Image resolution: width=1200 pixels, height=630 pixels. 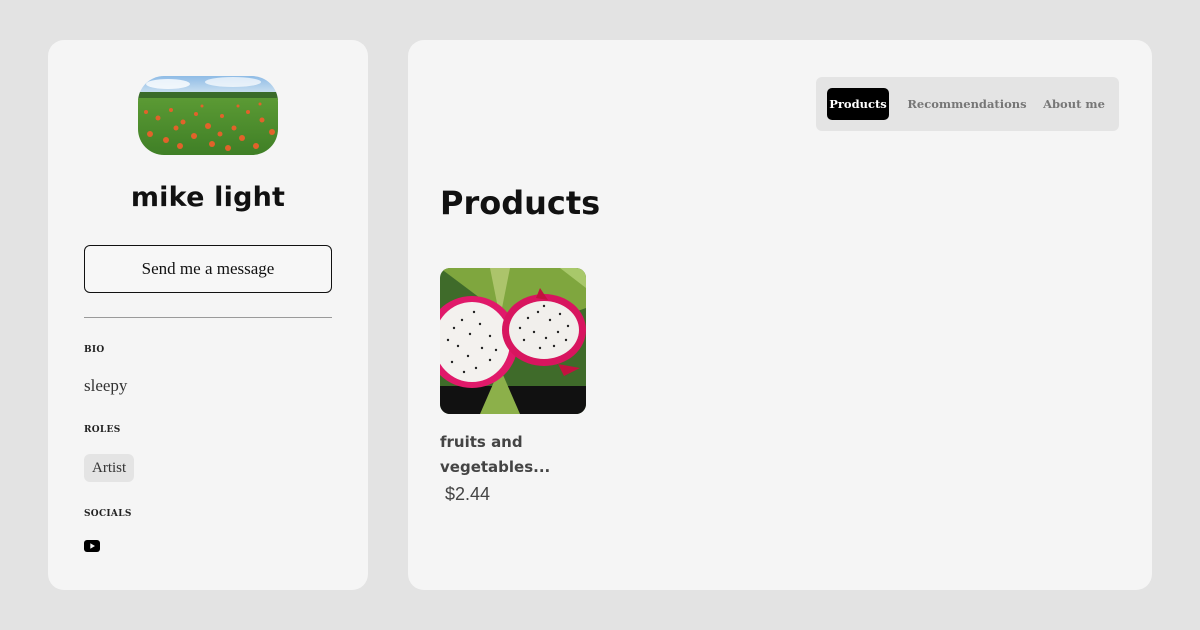 What do you see at coordinates (208, 197) in the screenshot?
I see `profile-name: mike light` at bounding box center [208, 197].